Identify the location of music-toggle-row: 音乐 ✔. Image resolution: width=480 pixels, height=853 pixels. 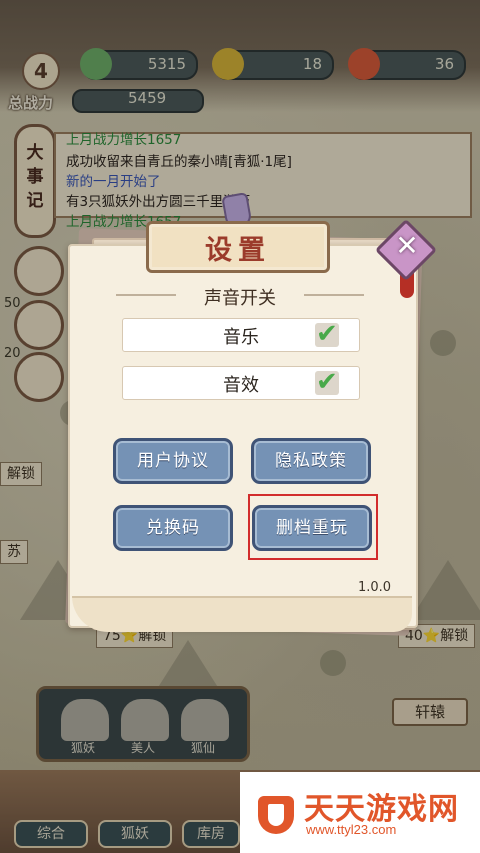
(241, 335).